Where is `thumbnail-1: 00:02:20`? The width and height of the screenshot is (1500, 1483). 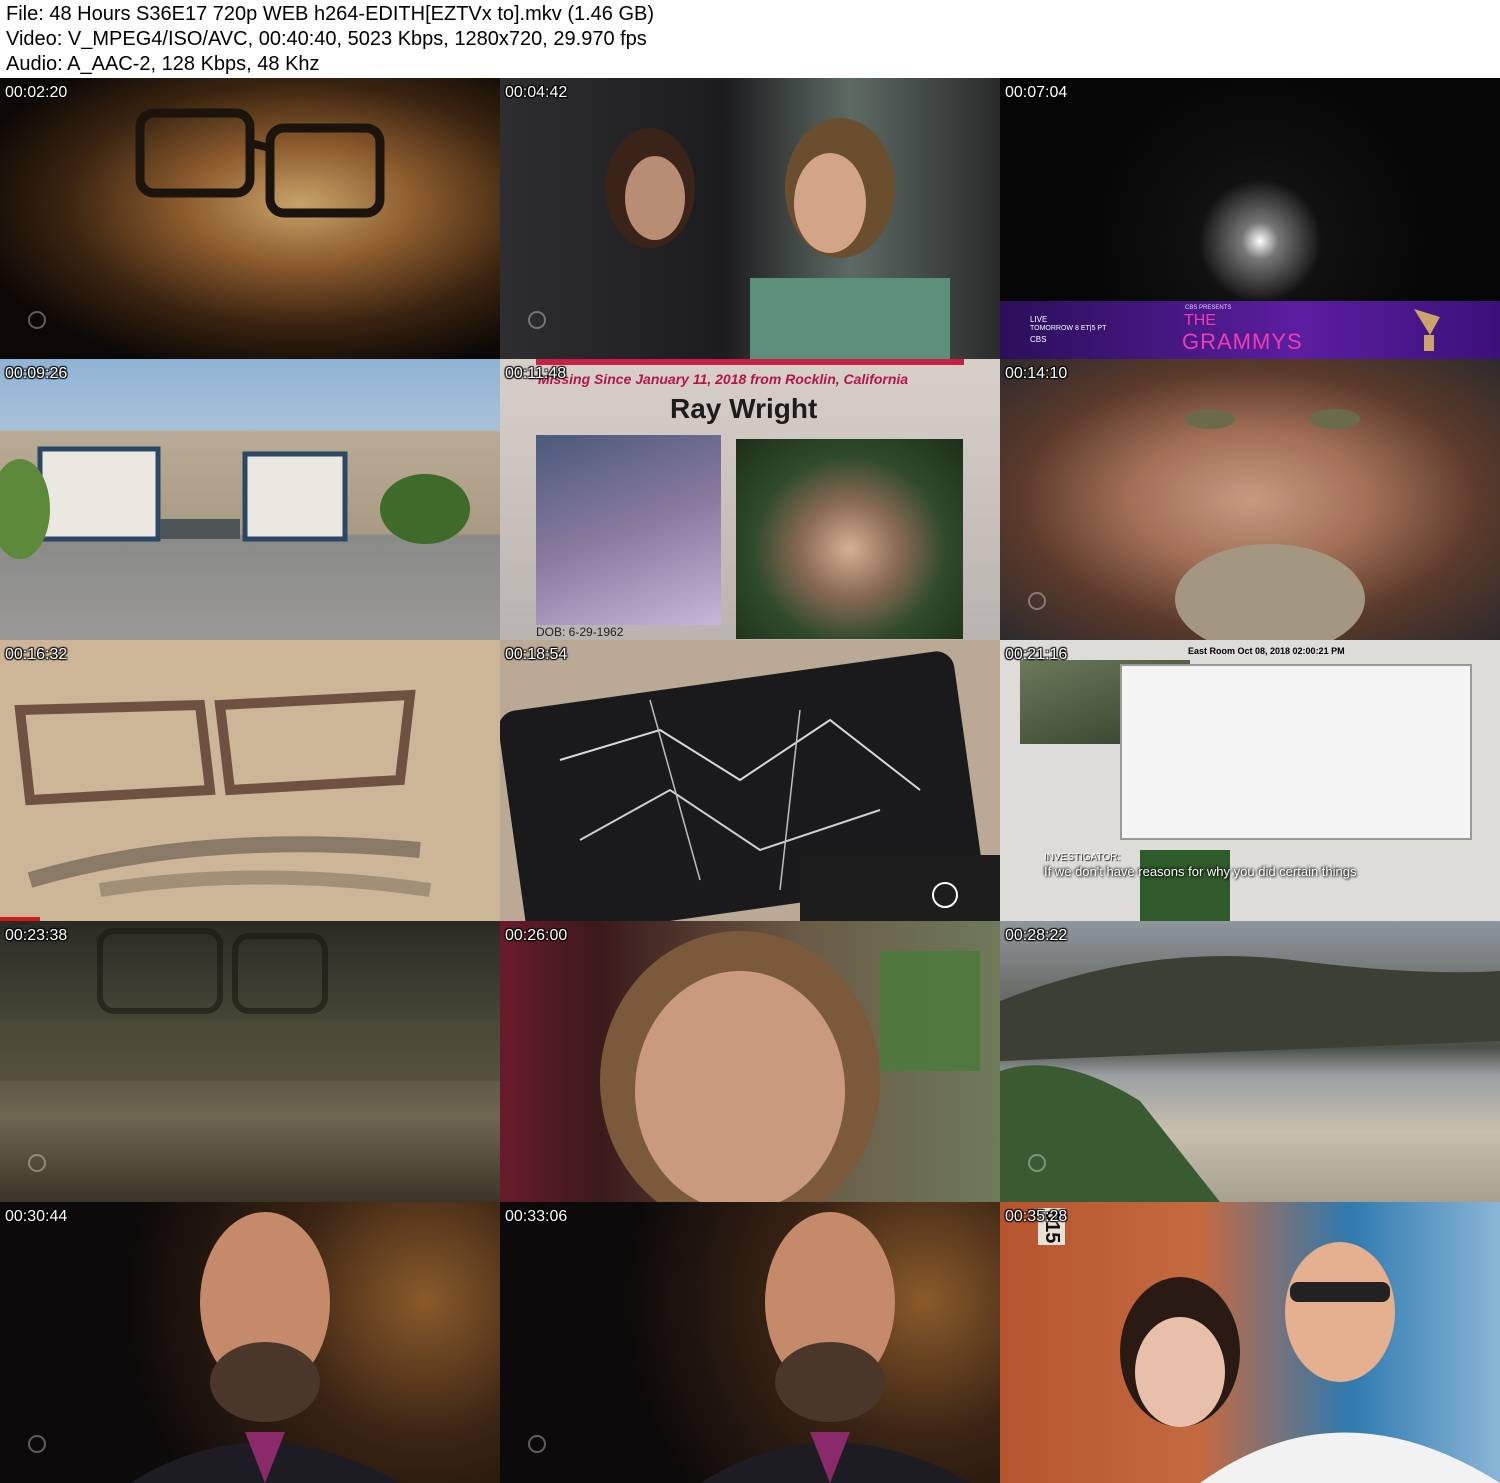 thumbnail-1: 00:02:20 is located at coordinates (250, 218).